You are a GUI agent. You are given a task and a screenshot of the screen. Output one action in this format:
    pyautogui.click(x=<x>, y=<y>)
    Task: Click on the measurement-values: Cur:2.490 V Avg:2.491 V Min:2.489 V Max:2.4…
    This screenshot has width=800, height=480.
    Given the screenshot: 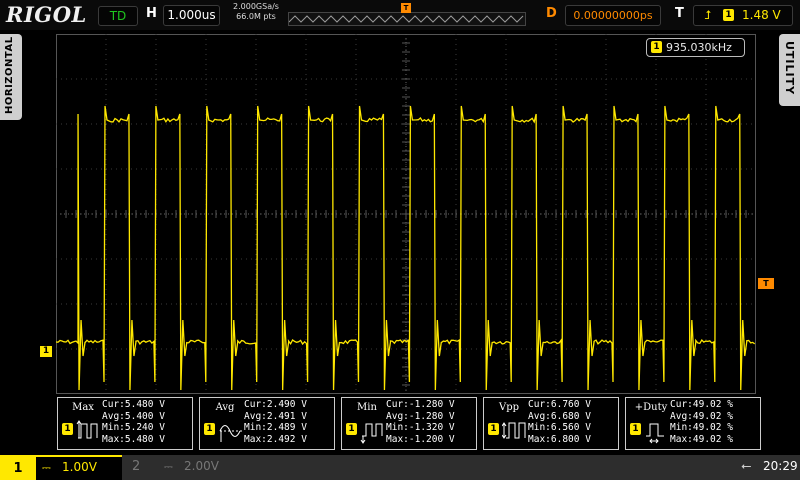 What is the action you would take?
    pyautogui.click(x=289, y=422)
    